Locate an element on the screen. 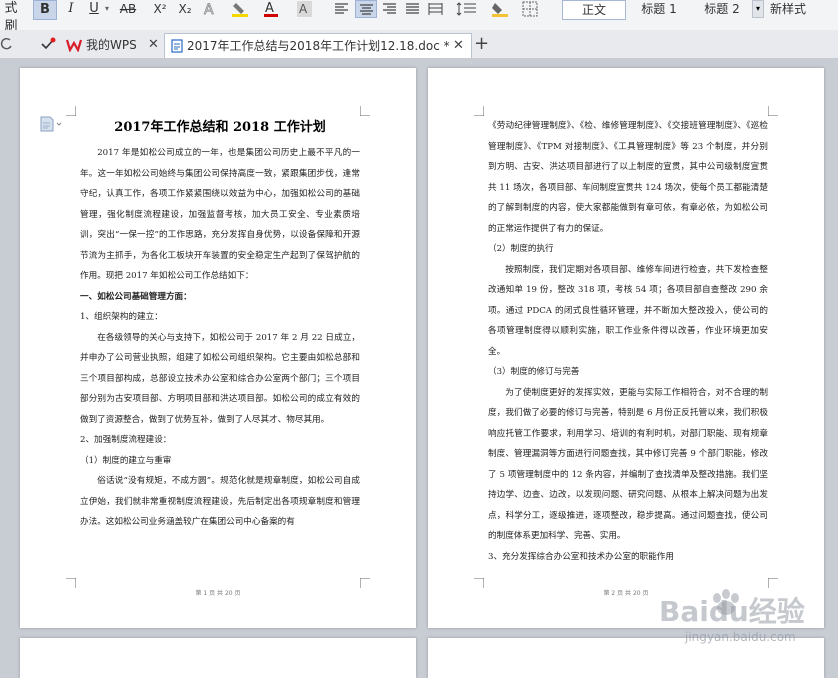 This screenshot has height=678, width=838. tab-document: 2017年工作总结与2018年工作计划12.18.doc * ✕ is located at coordinates (318, 45).